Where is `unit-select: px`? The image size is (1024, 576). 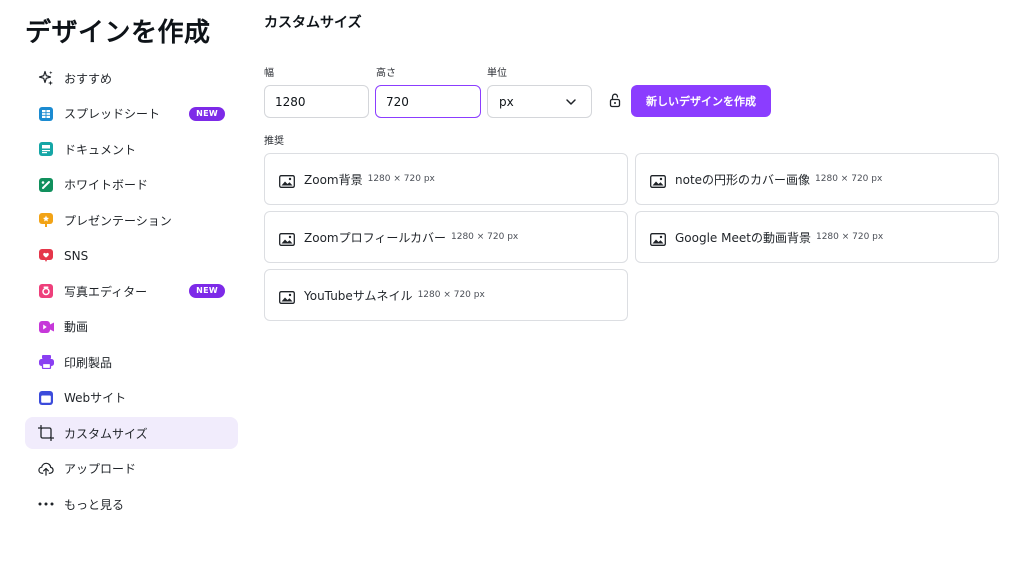
unit-select: px is located at coordinates (539, 101).